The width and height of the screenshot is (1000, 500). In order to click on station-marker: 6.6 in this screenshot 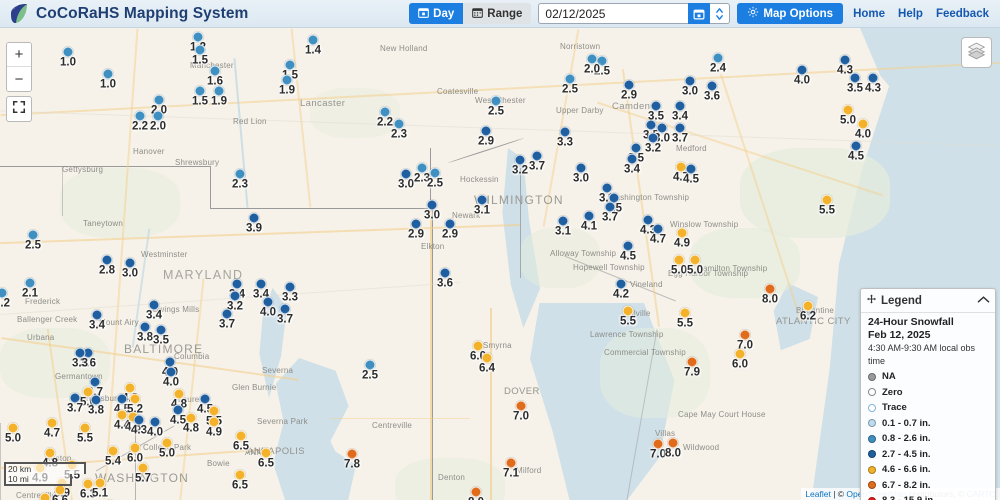, I will do `click(60, 492)`.